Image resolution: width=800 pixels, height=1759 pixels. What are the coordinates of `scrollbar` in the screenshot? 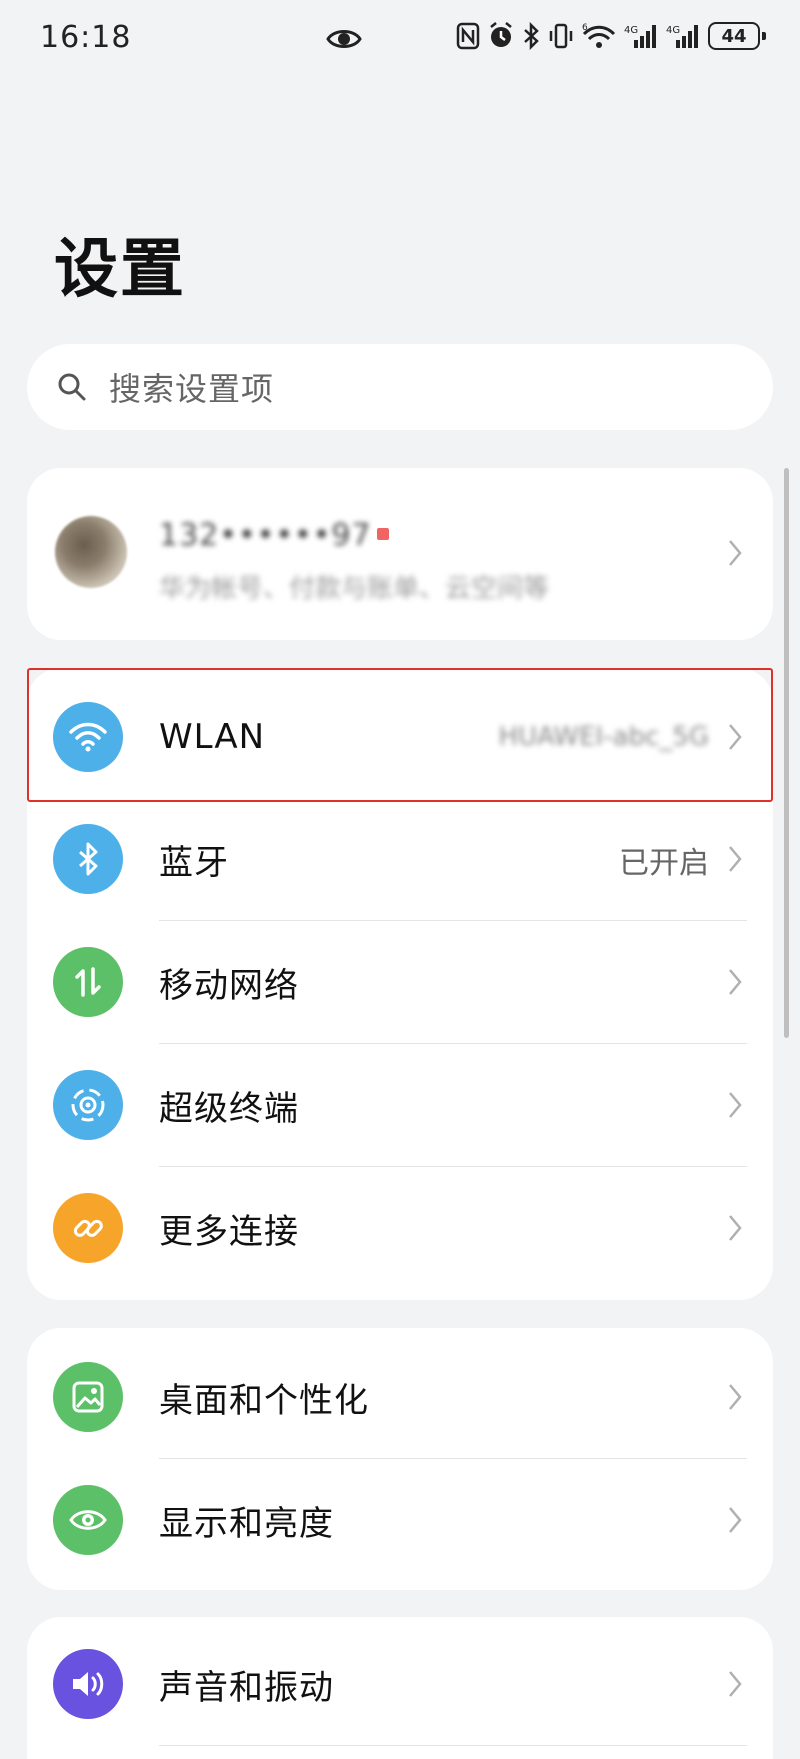 It's located at (786, 753).